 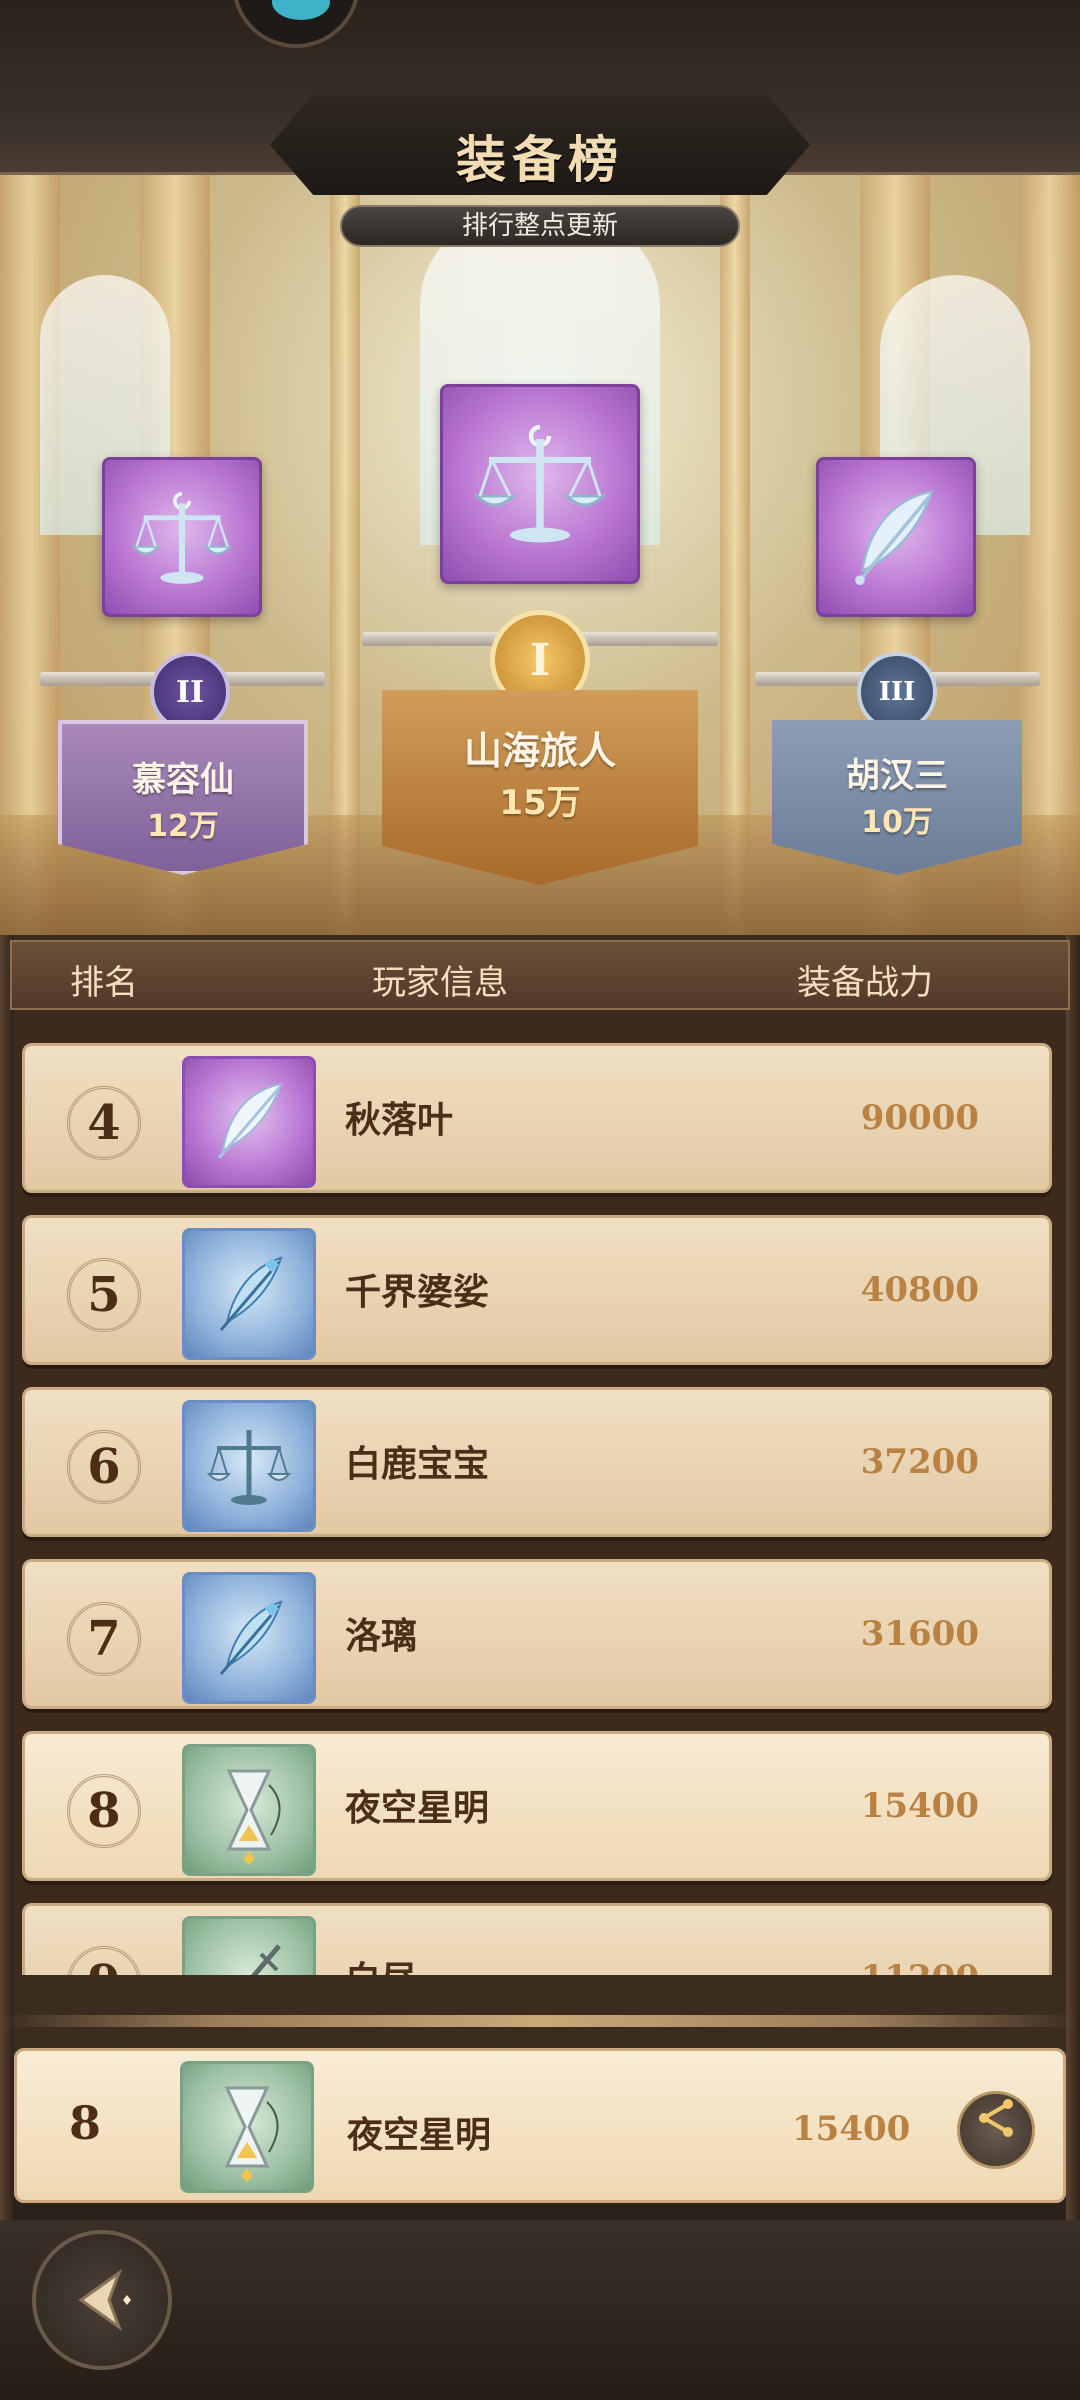 I want to click on power-value: 31600, so click(x=919, y=1634).